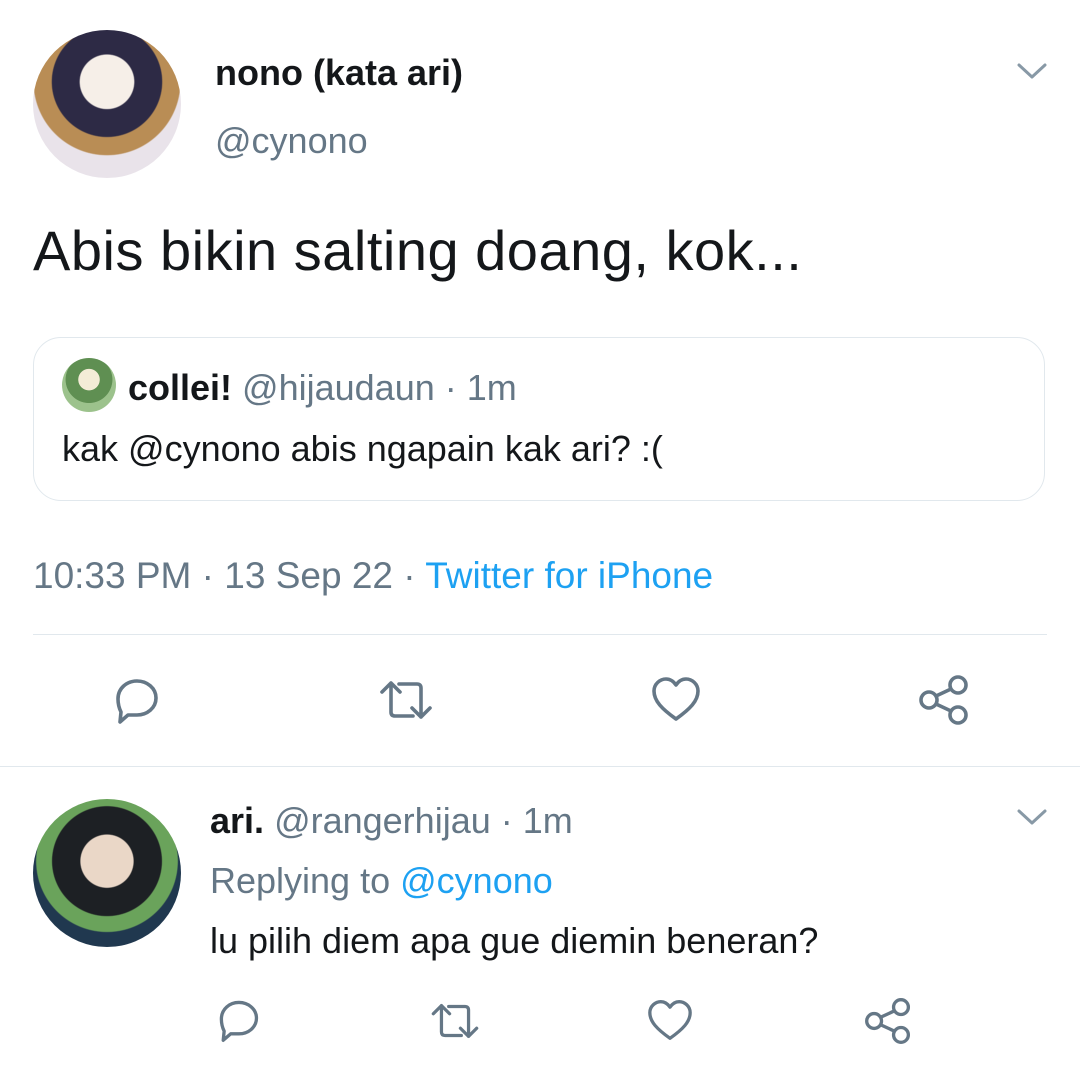 The height and width of the screenshot is (1070, 1080). Describe the element at coordinates (107, 104) in the screenshot. I see `author-avatar` at that location.